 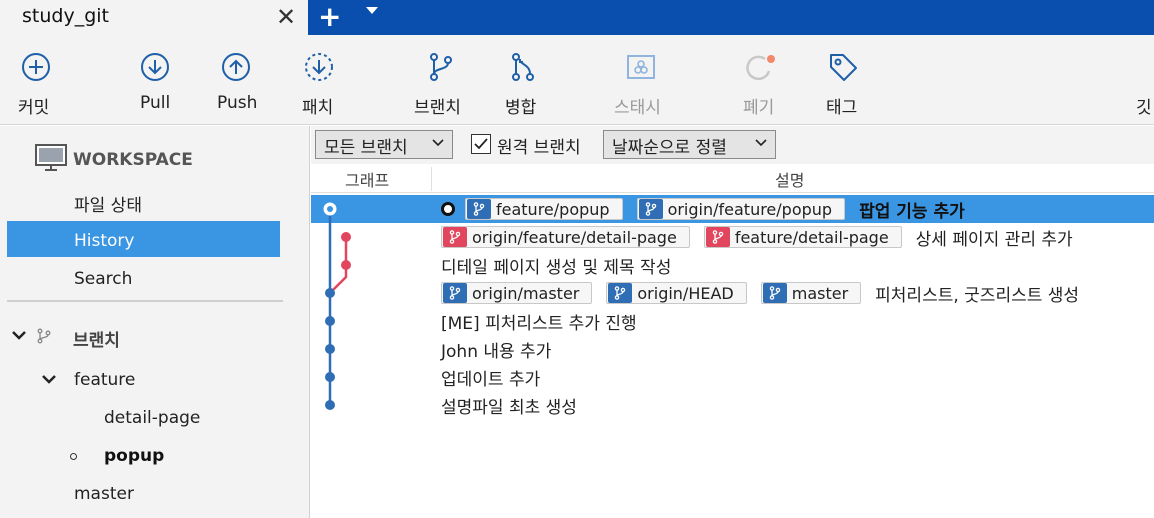 What do you see at coordinates (103, 279) in the screenshot?
I see `sidebar-item-search: Search` at bounding box center [103, 279].